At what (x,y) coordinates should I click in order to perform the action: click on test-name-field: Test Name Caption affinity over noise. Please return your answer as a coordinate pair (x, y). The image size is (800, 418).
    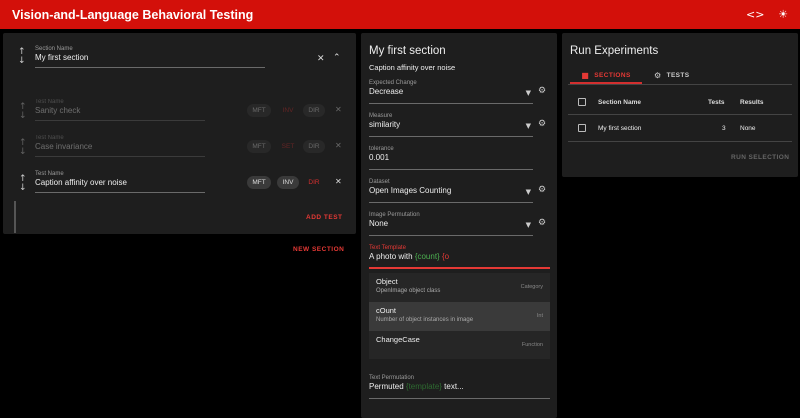
    Looking at the image, I should click on (120, 182).